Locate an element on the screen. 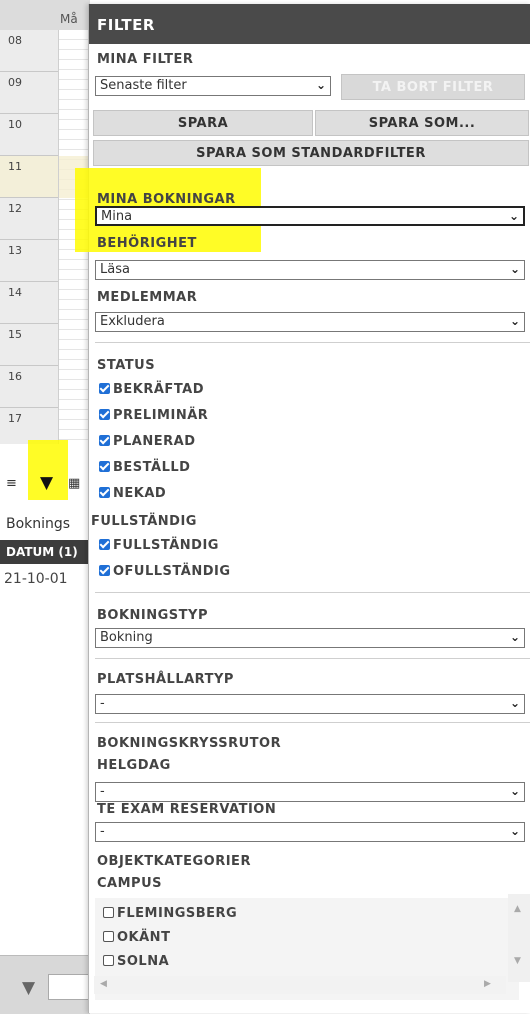  my-filters-value: Senaste filter is located at coordinates (143, 85).